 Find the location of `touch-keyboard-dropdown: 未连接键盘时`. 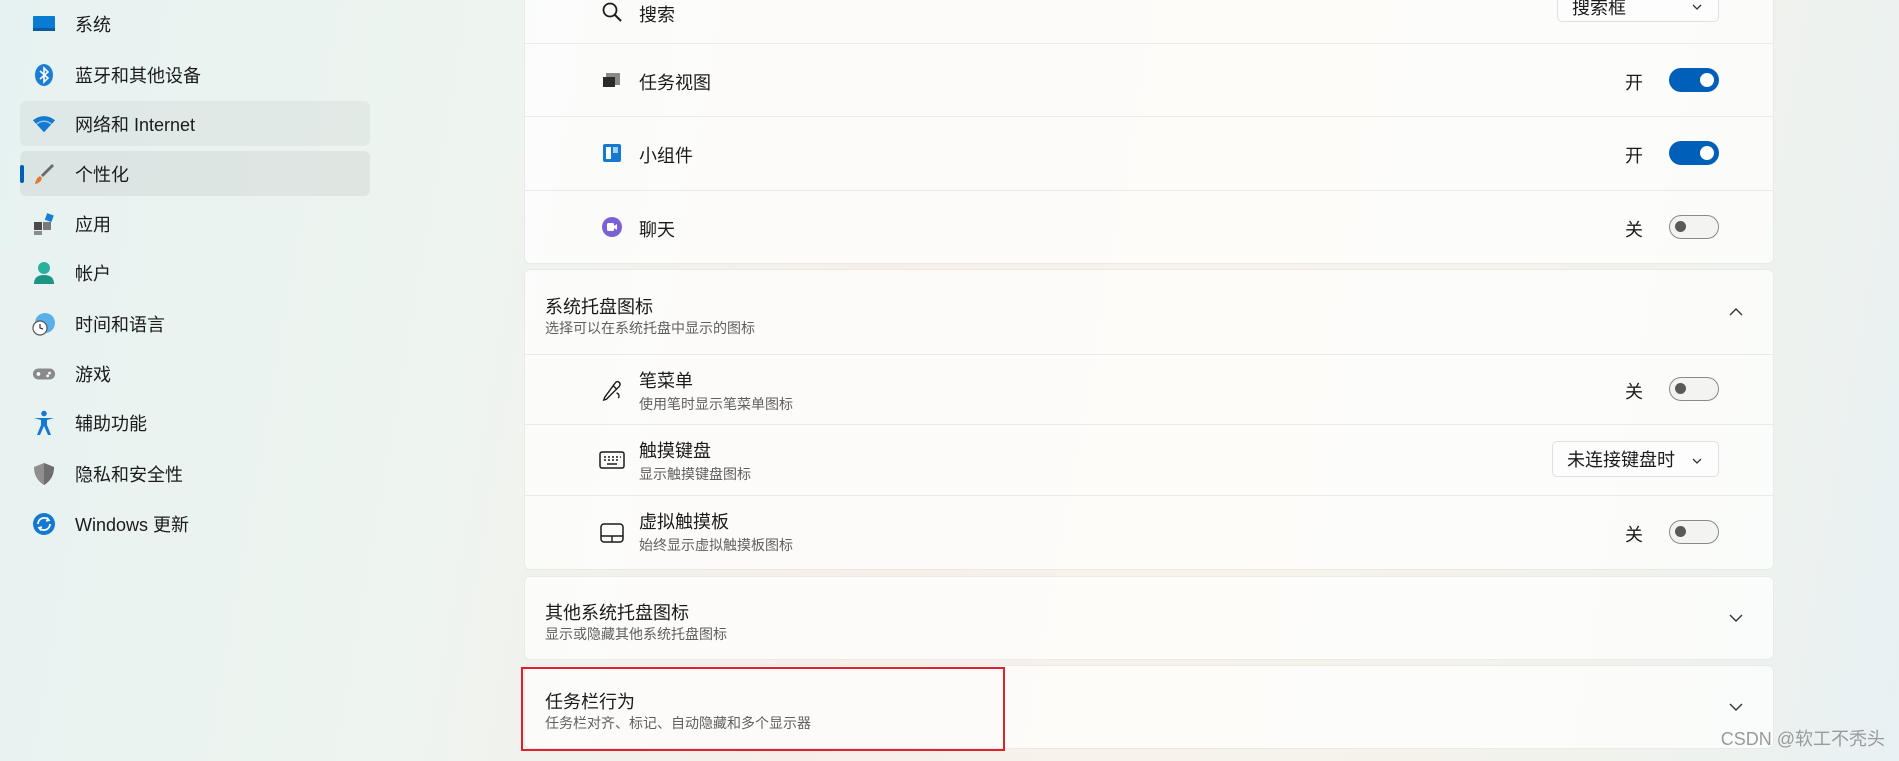

touch-keyboard-dropdown: 未连接键盘时 is located at coordinates (1635, 459).